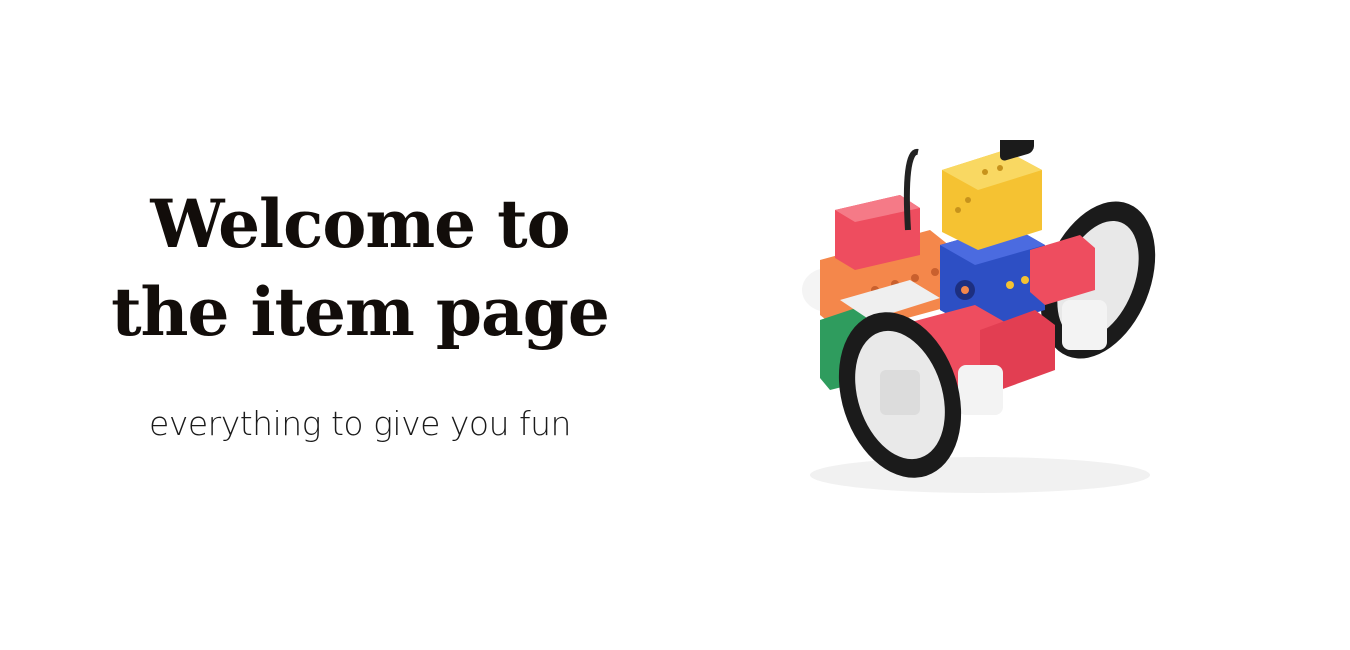  Describe the element at coordinates (360, 268) in the screenshot. I see `page-title: Welcome to the item page` at that location.